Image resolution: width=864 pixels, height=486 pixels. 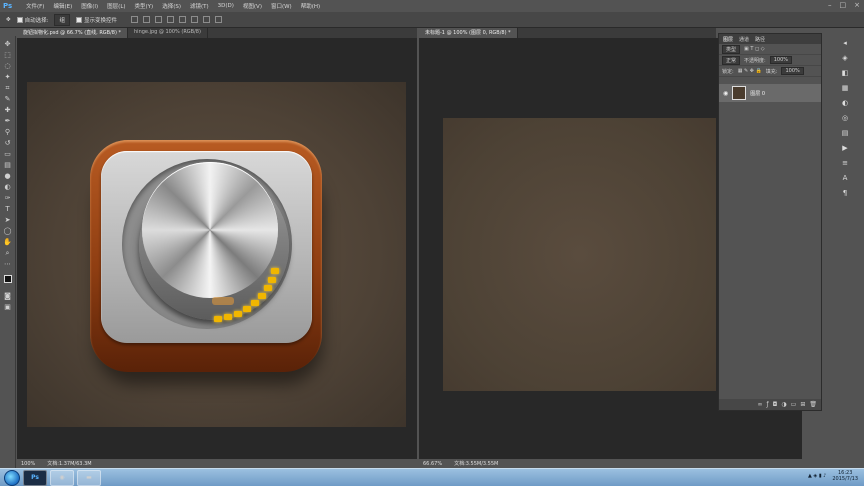 I want to click on fill-input: 100%, so click(x=792, y=71).